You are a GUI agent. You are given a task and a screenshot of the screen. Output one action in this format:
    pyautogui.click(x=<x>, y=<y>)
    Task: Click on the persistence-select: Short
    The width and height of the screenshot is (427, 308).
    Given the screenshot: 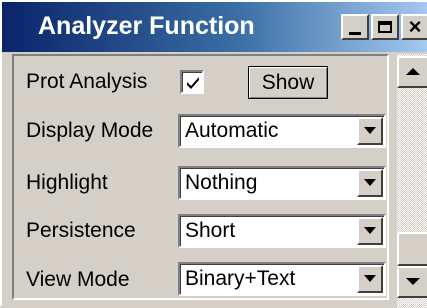 What is the action you would take?
    pyautogui.click(x=282, y=231)
    